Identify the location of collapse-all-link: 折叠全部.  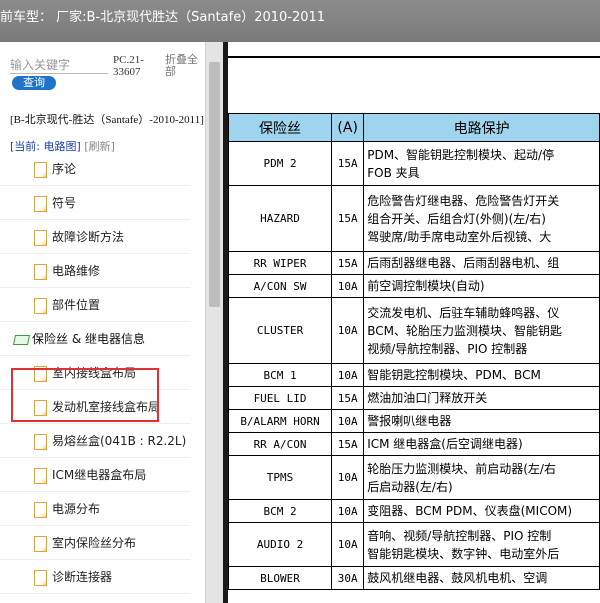
(185, 66).